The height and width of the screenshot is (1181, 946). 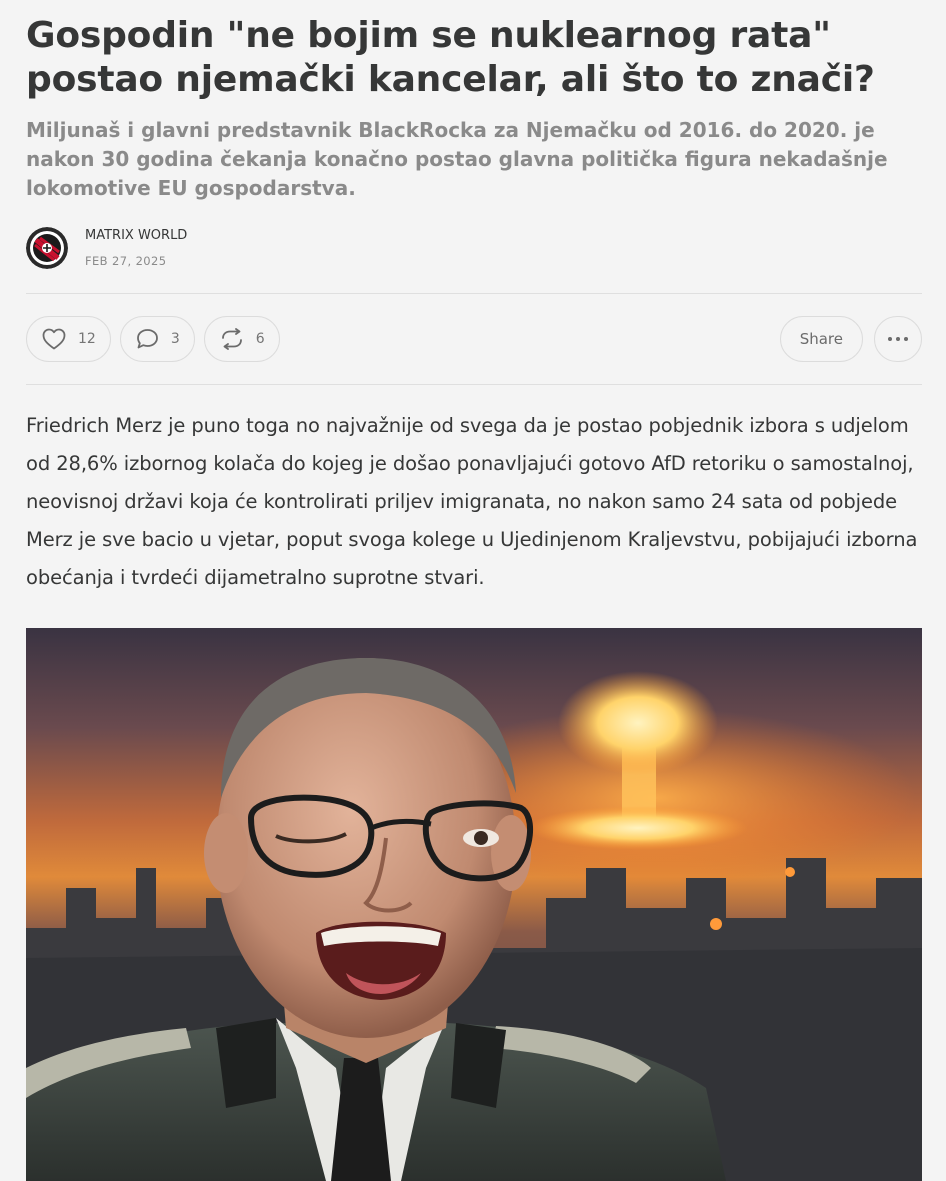 I want to click on author-avatar, so click(x=47, y=248).